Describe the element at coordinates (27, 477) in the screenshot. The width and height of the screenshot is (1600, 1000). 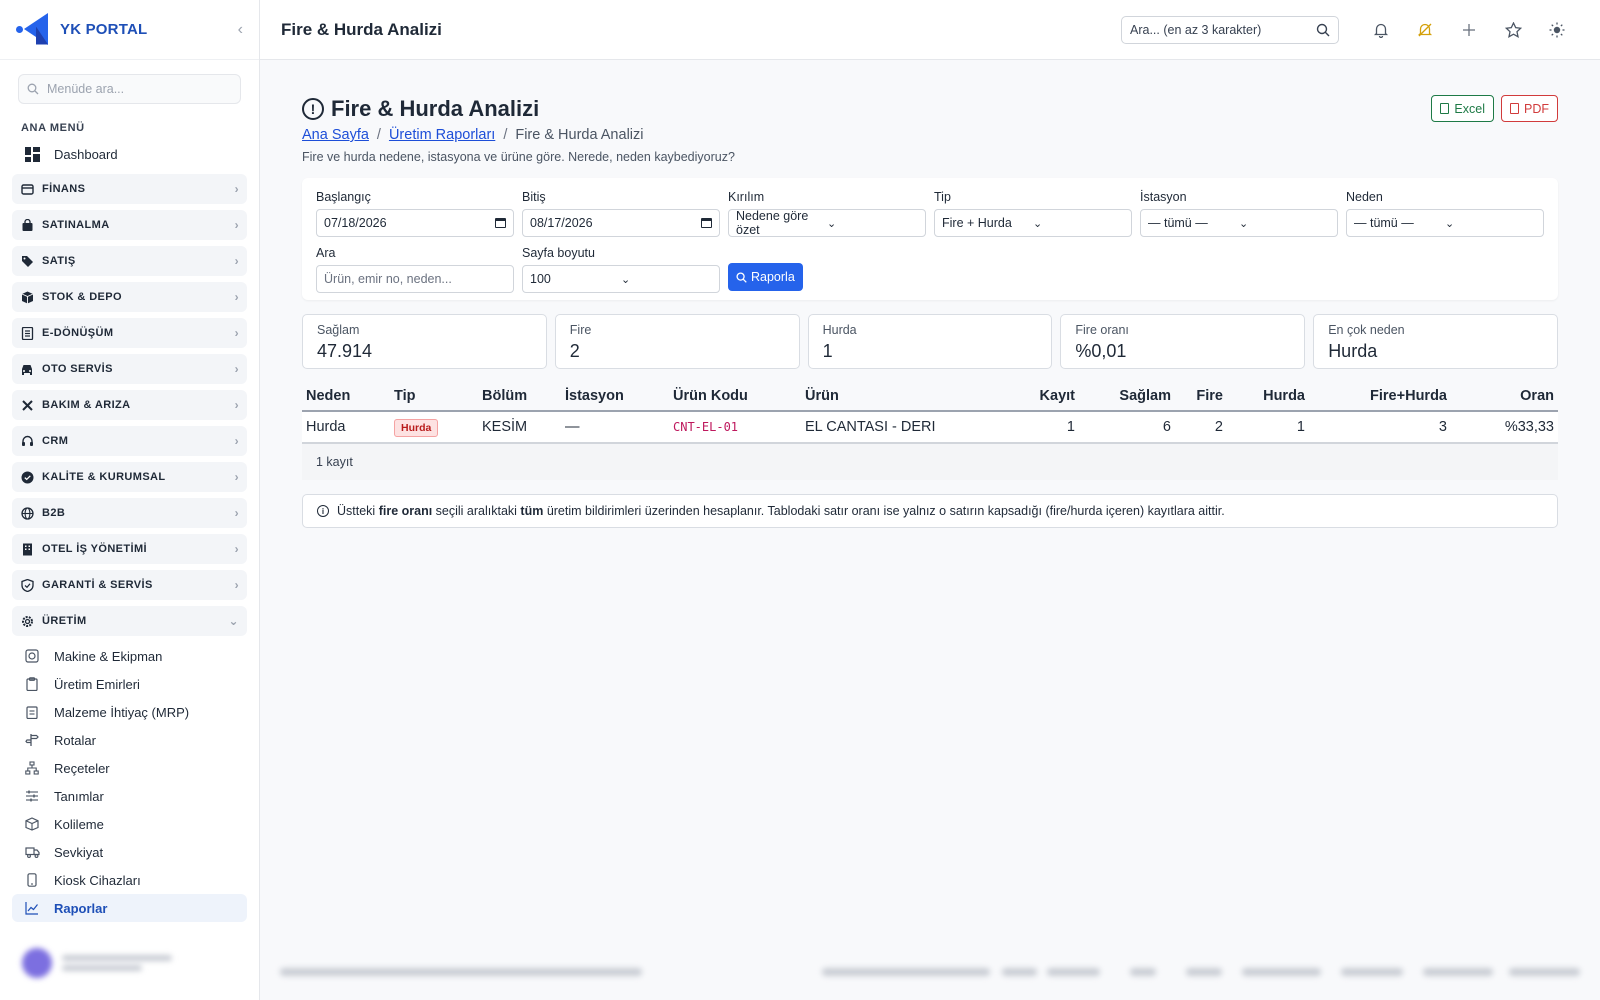
I see `badge-check-icon` at that location.